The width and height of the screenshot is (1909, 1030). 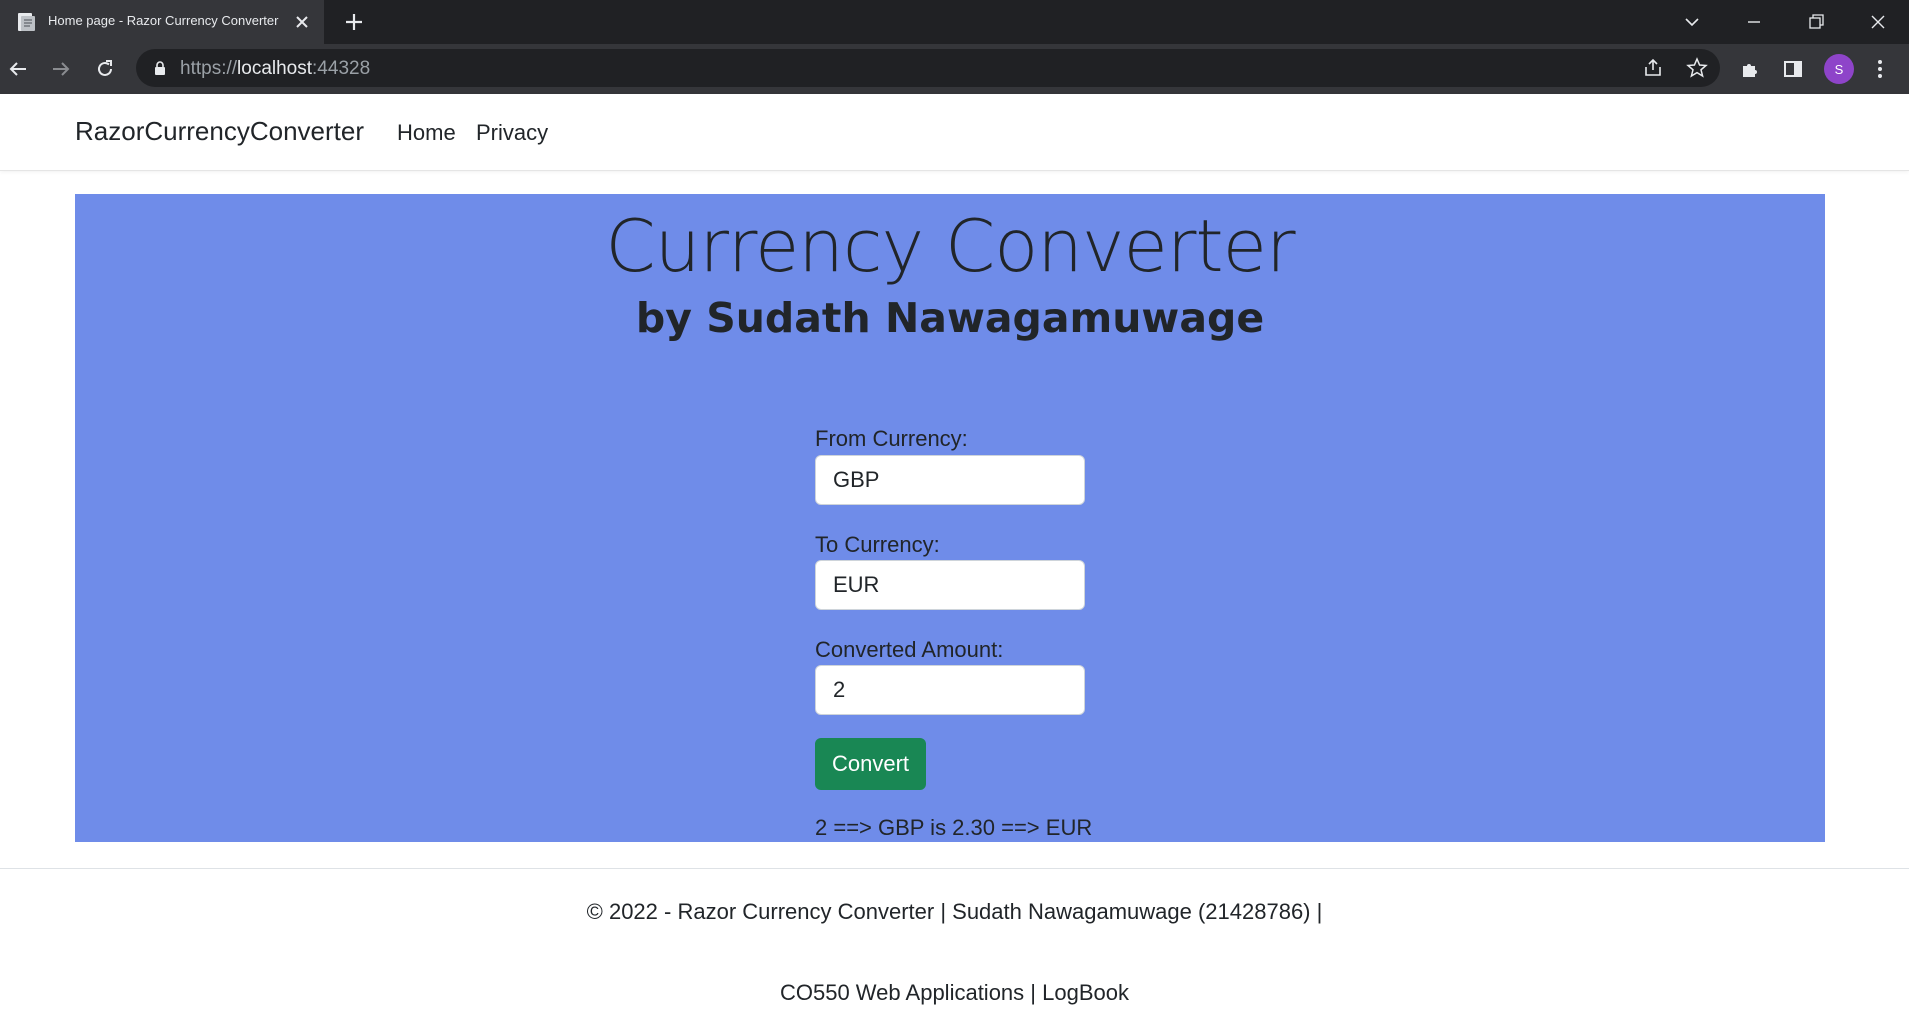 I want to click on forward-icon, so click(x=61, y=69).